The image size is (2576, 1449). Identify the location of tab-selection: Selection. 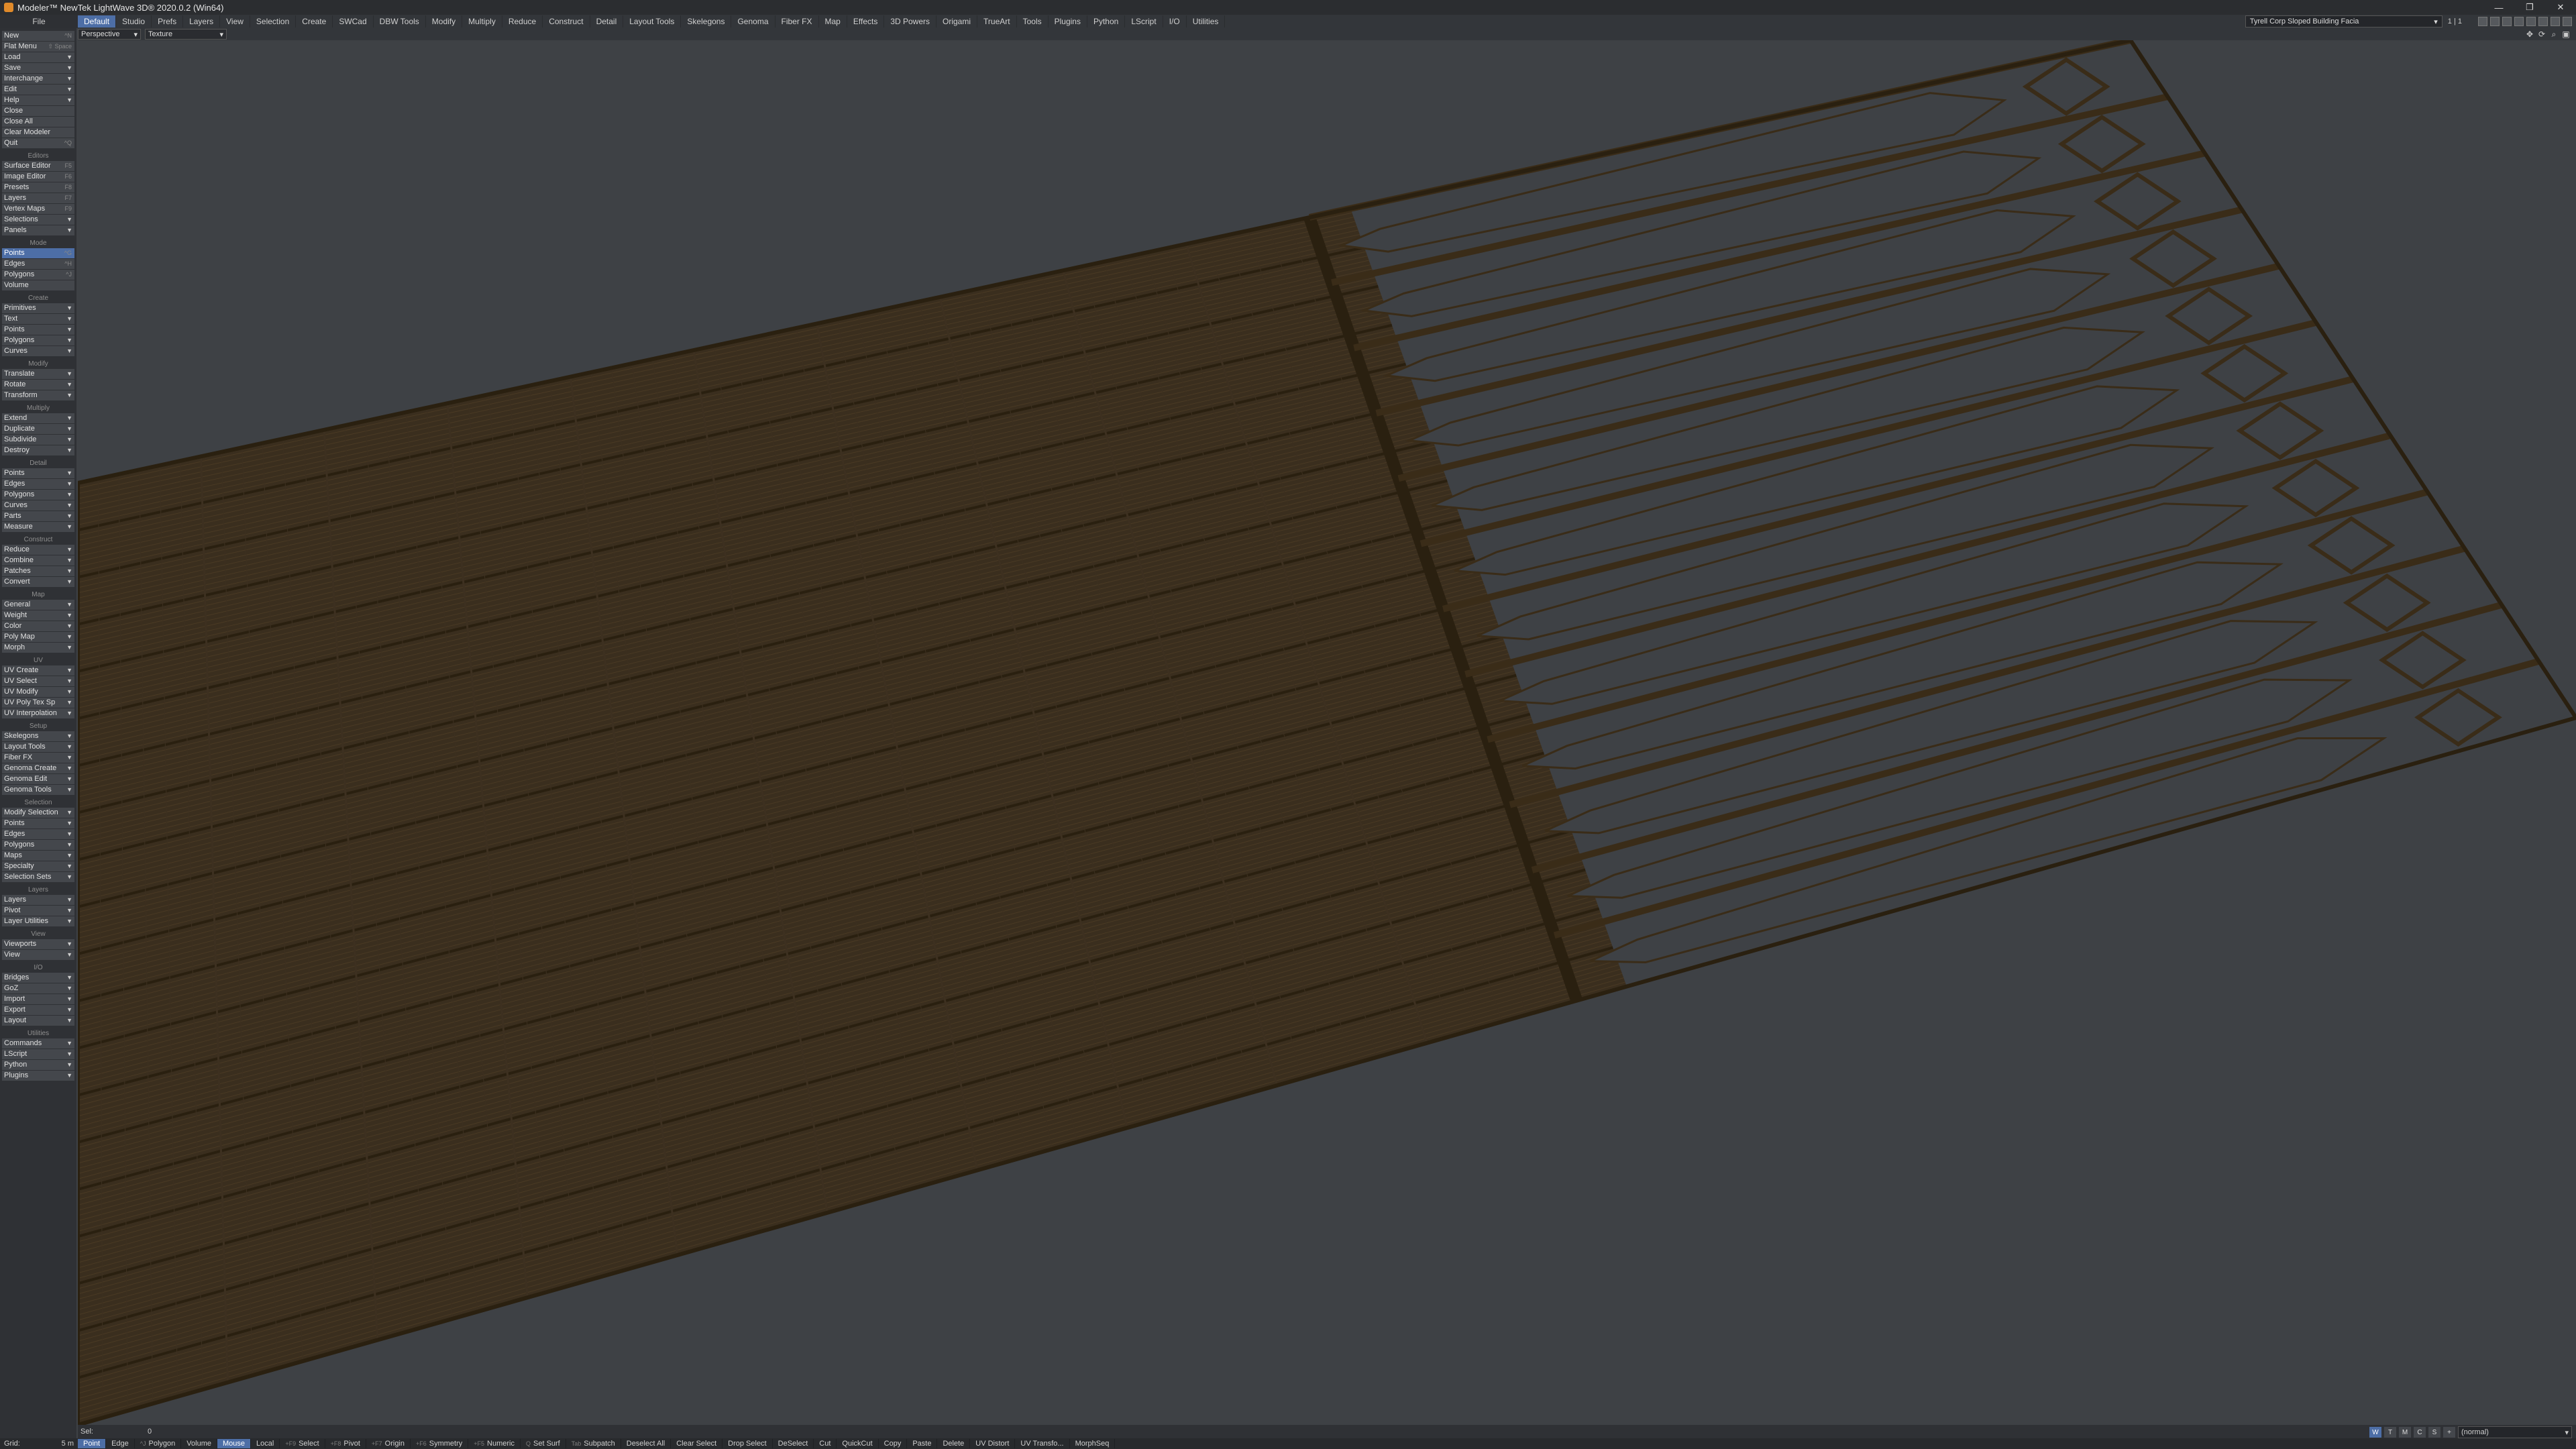
(273, 21).